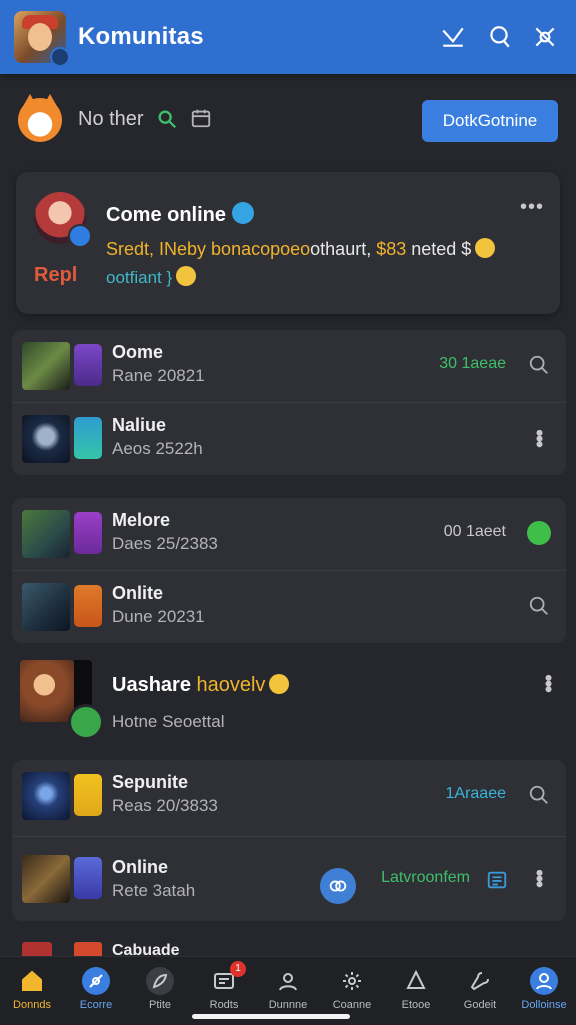  I want to click on reply-link: Repl, so click(55, 275).